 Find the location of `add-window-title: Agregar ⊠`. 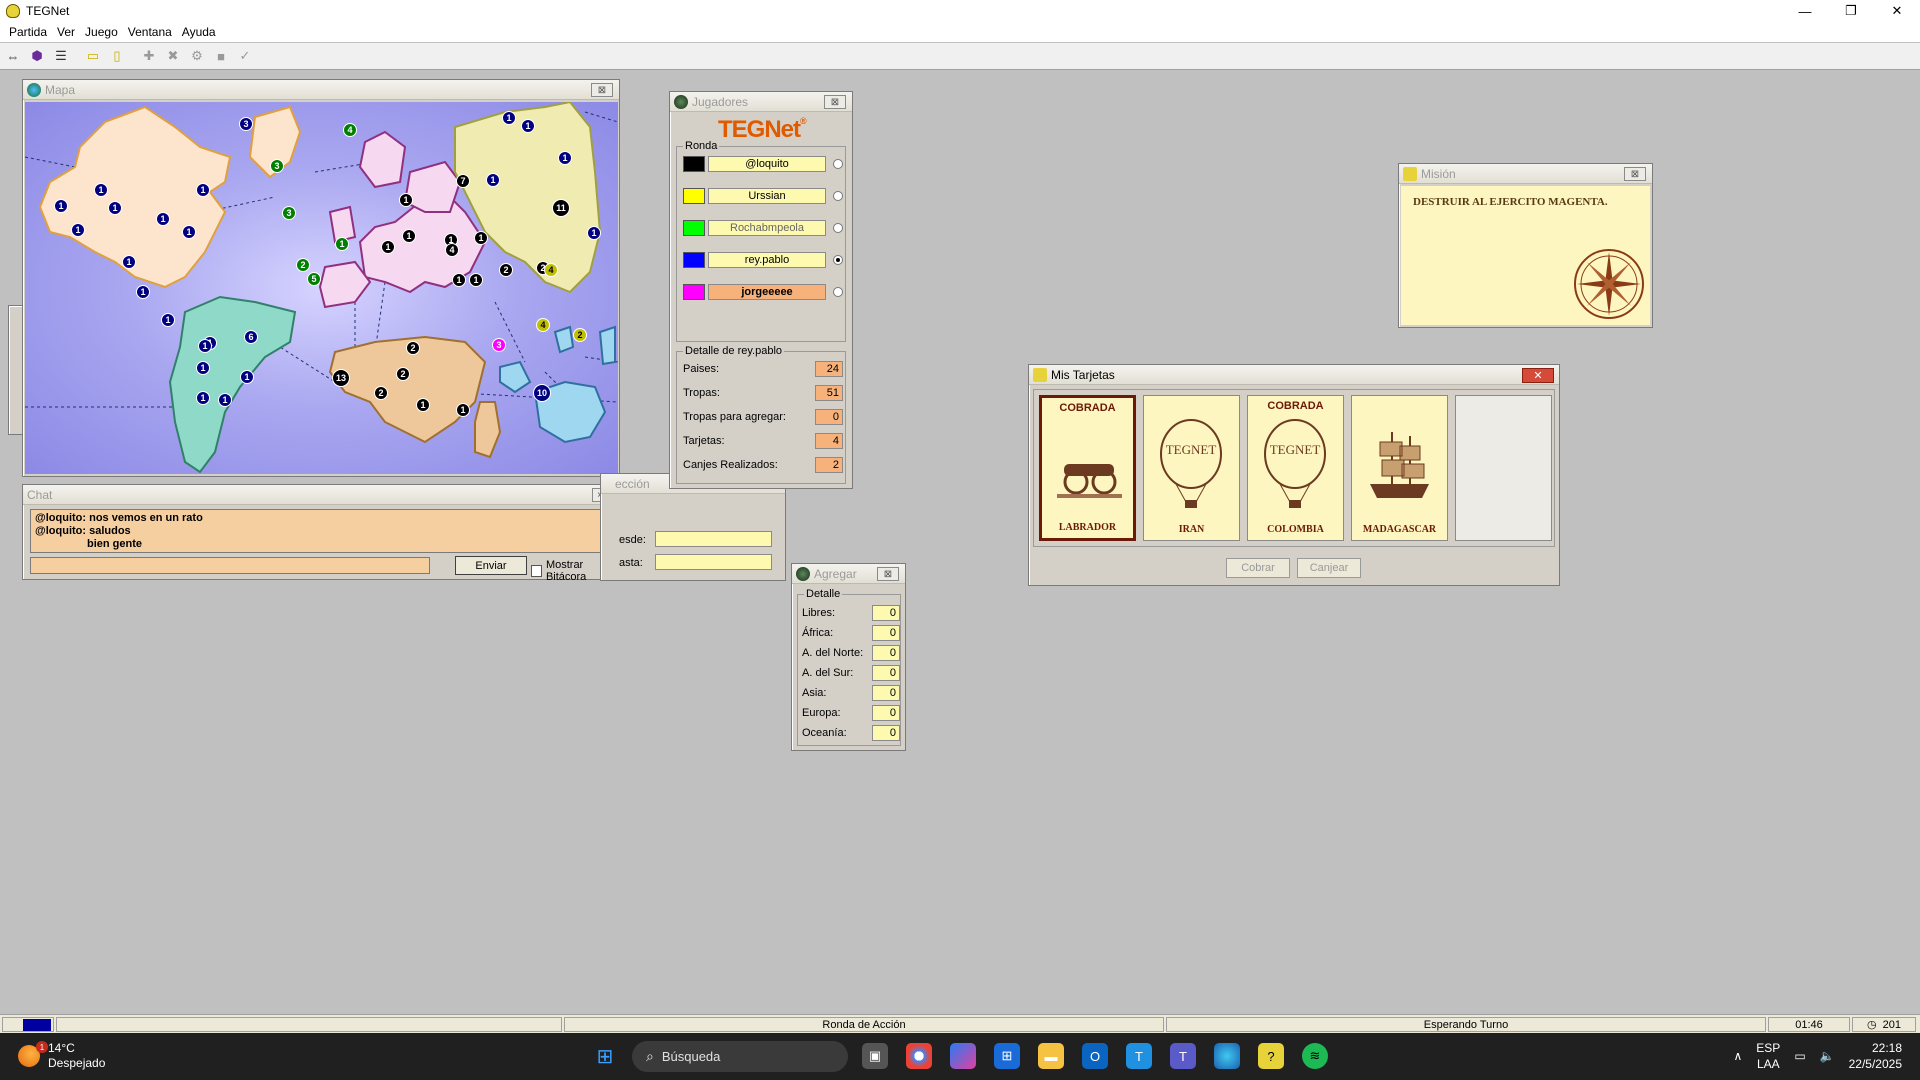

add-window-title: Agregar ⊠ is located at coordinates (848, 574).